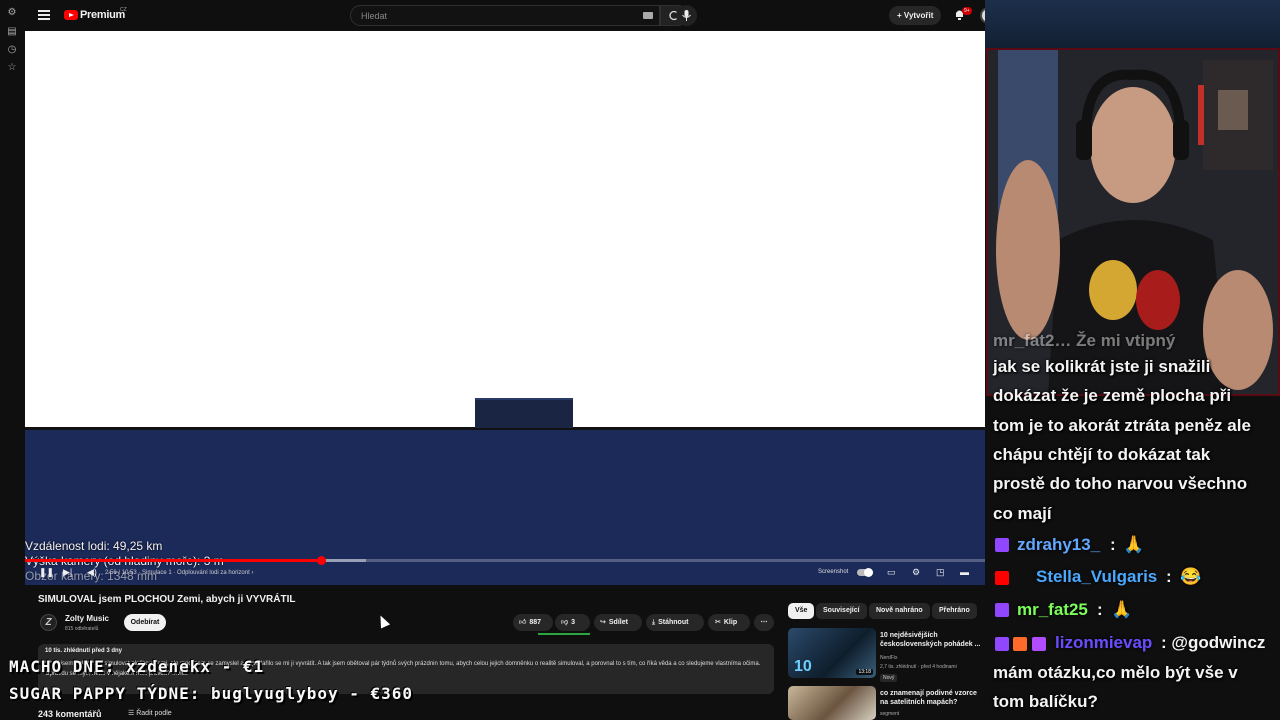 Image resolution: width=1280 pixels, height=720 pixels. I want to click on youtube-icon, so click(1002, 578).